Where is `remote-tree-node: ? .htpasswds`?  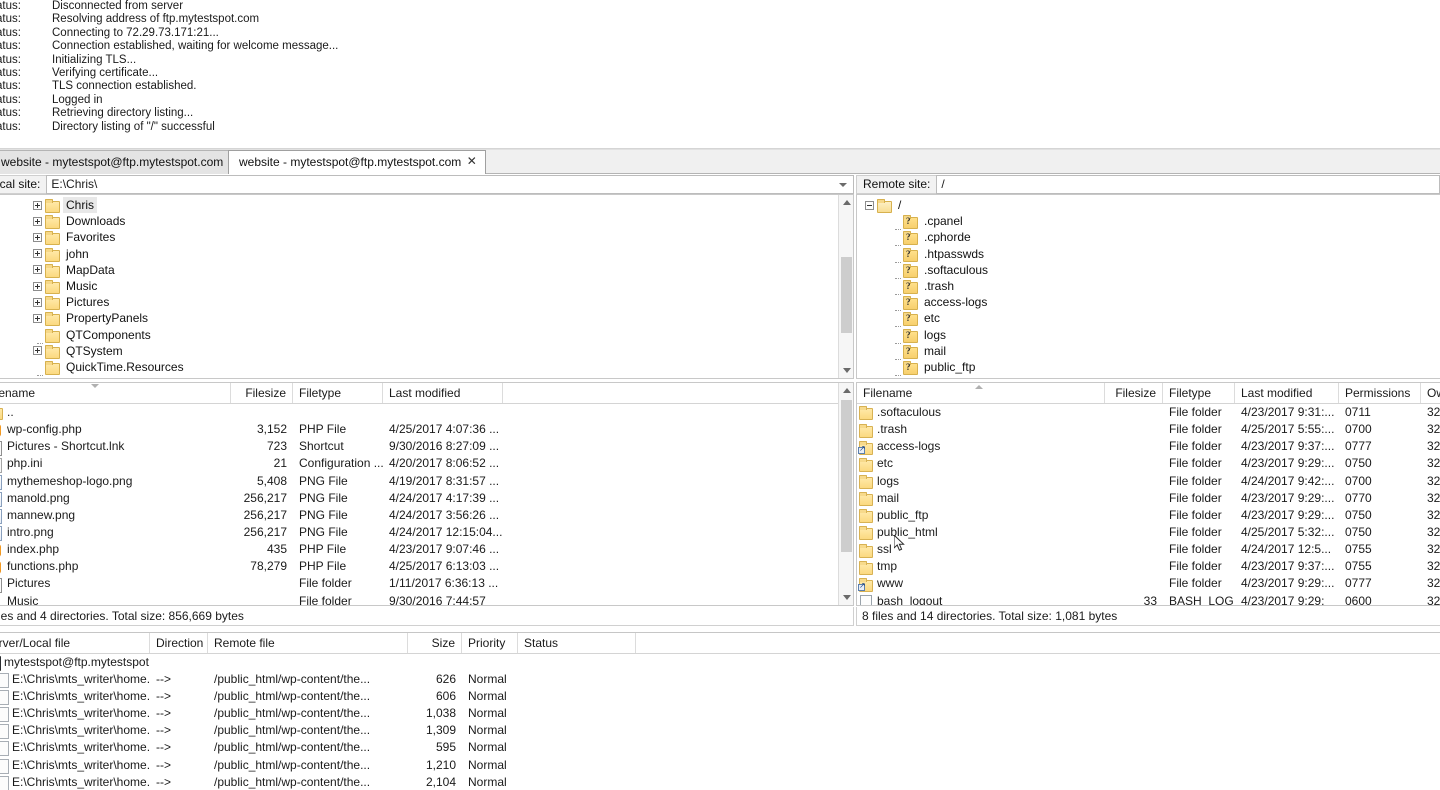
remote-tree-node: ? .htpasswds is located at coordinates (1148, 254).